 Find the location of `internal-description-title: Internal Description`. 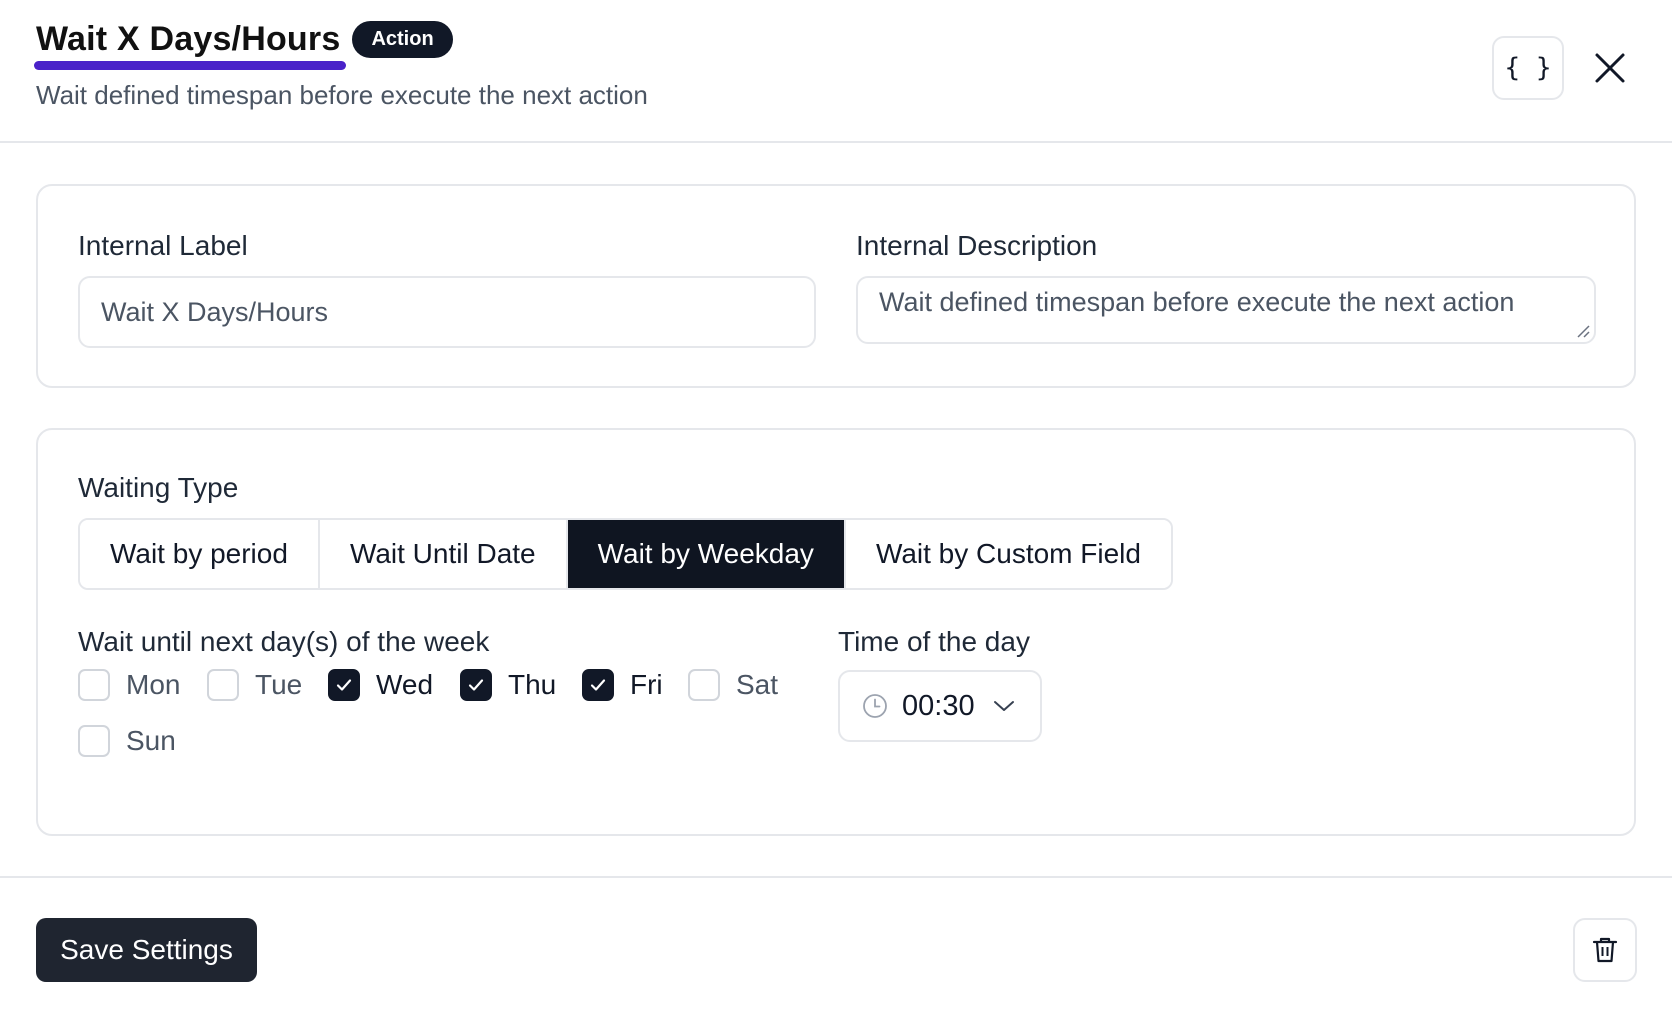

internal-description-title: Internal Description is located at coordinates (977, 245).